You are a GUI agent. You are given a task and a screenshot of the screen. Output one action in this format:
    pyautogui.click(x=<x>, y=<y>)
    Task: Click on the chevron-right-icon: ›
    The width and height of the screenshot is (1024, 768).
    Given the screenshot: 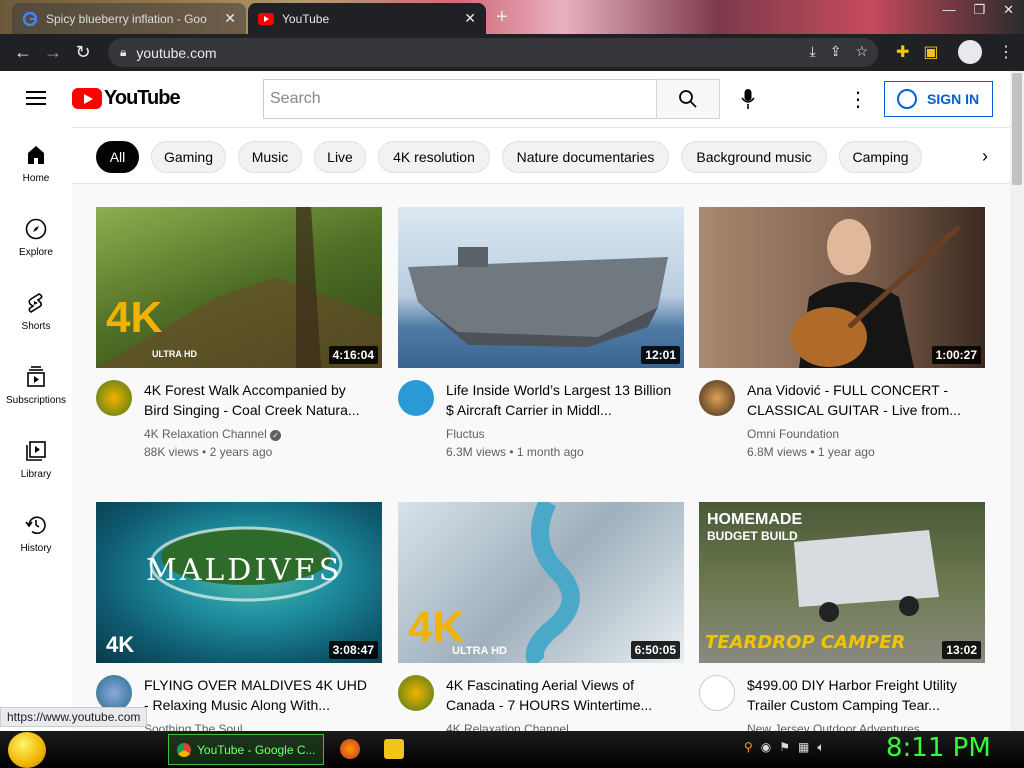 What is the action you would take?
    pyautogui.click(x=985, y=156)
    